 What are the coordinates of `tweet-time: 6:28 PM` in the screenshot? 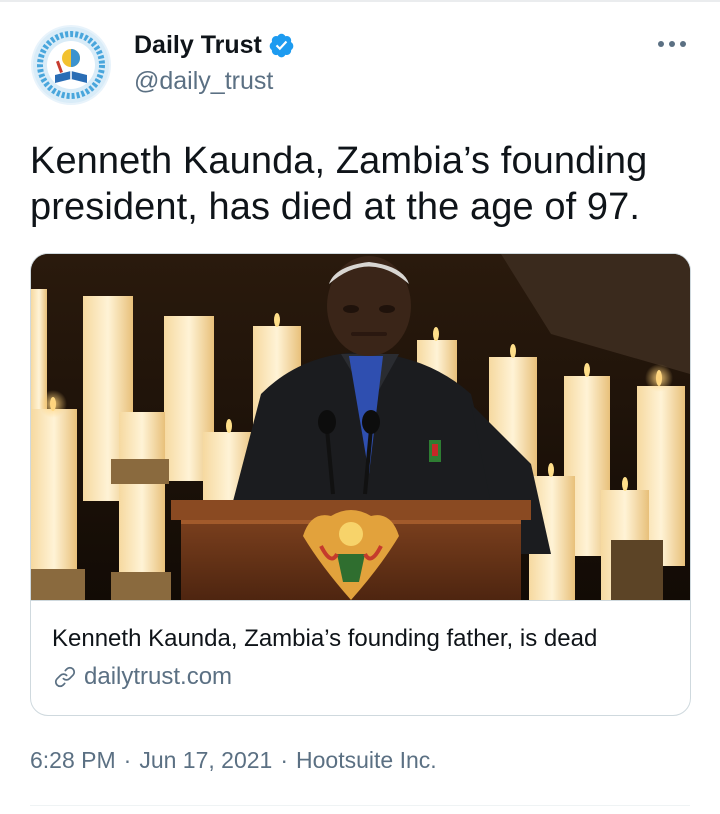 It's located at (73, 760).